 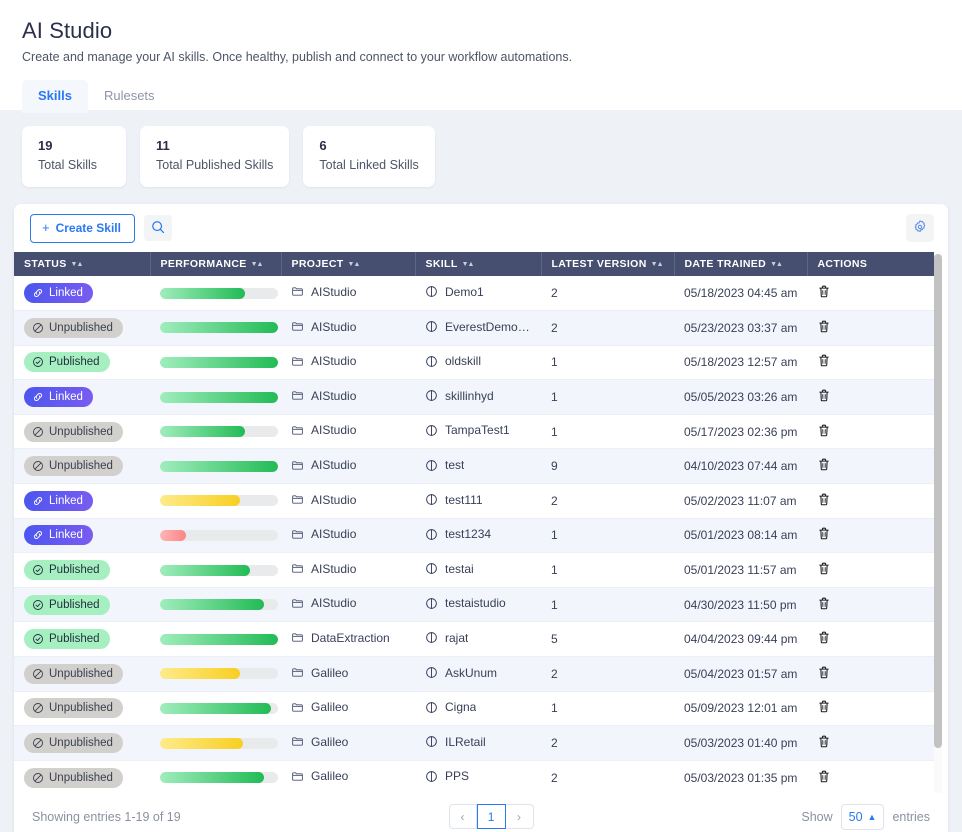 What do you see at coordinates (81, 466) in the screenshot?
I see `status-label: Unpublished` at bounding box center [81, 466].